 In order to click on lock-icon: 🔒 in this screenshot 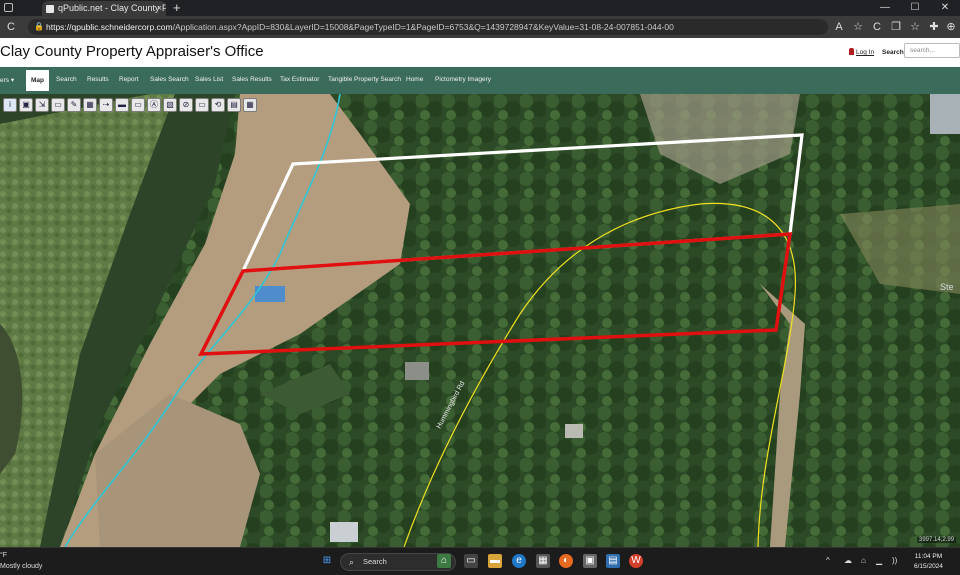, I will do `click(39, 26)`.